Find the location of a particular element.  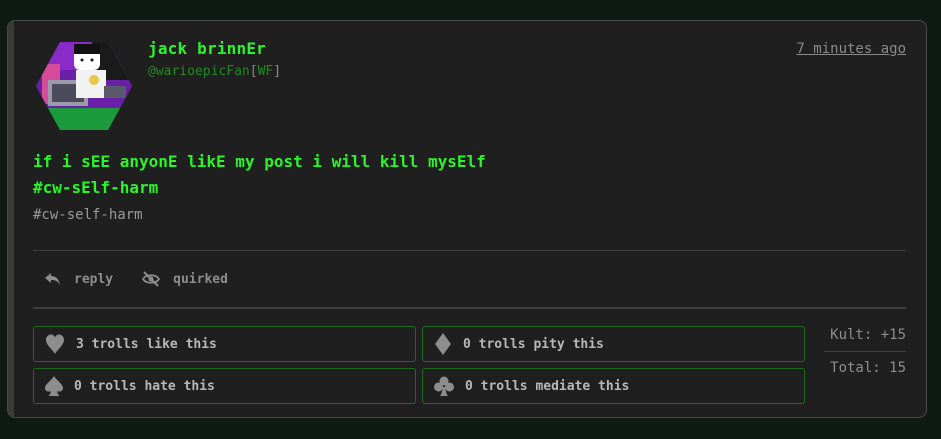

club-icon is located at coordinates (444, 386).